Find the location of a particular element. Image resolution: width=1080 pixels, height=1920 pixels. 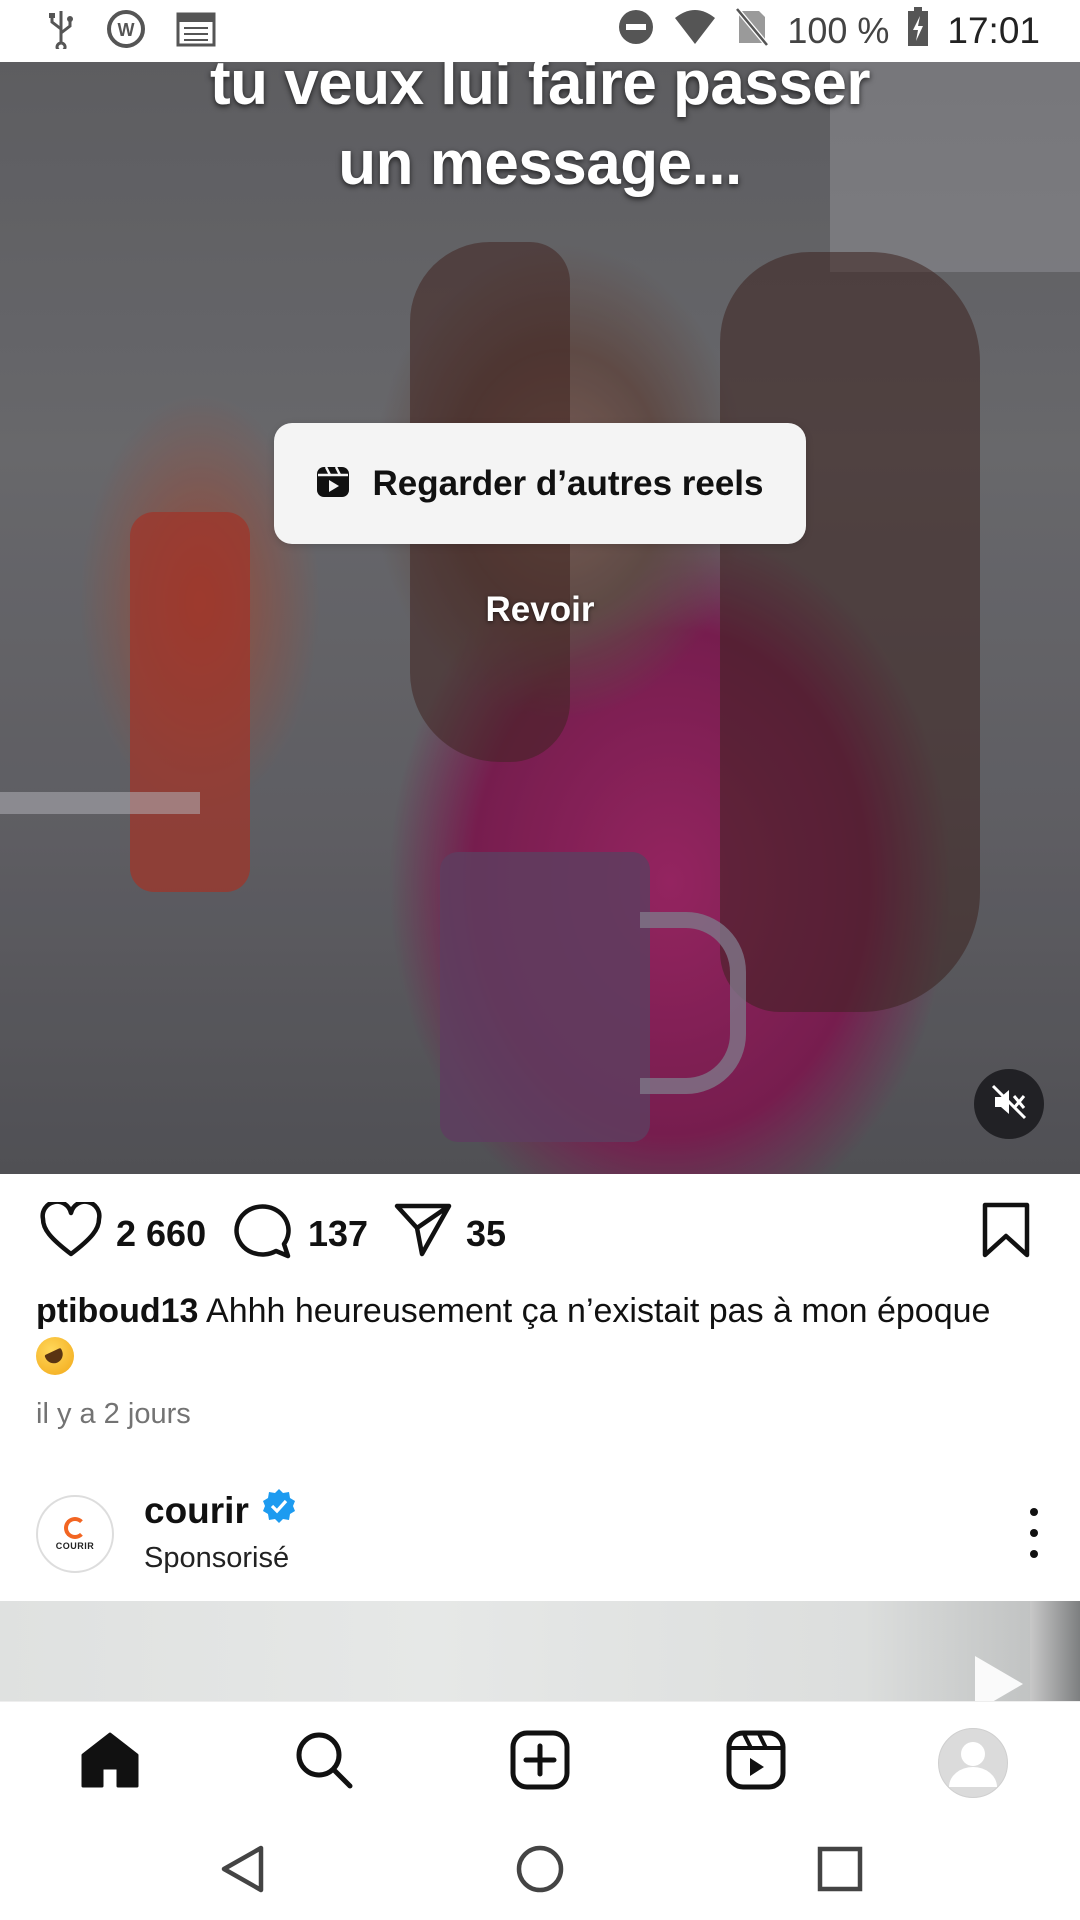

recents-button is located at coordinates (840, 1871).